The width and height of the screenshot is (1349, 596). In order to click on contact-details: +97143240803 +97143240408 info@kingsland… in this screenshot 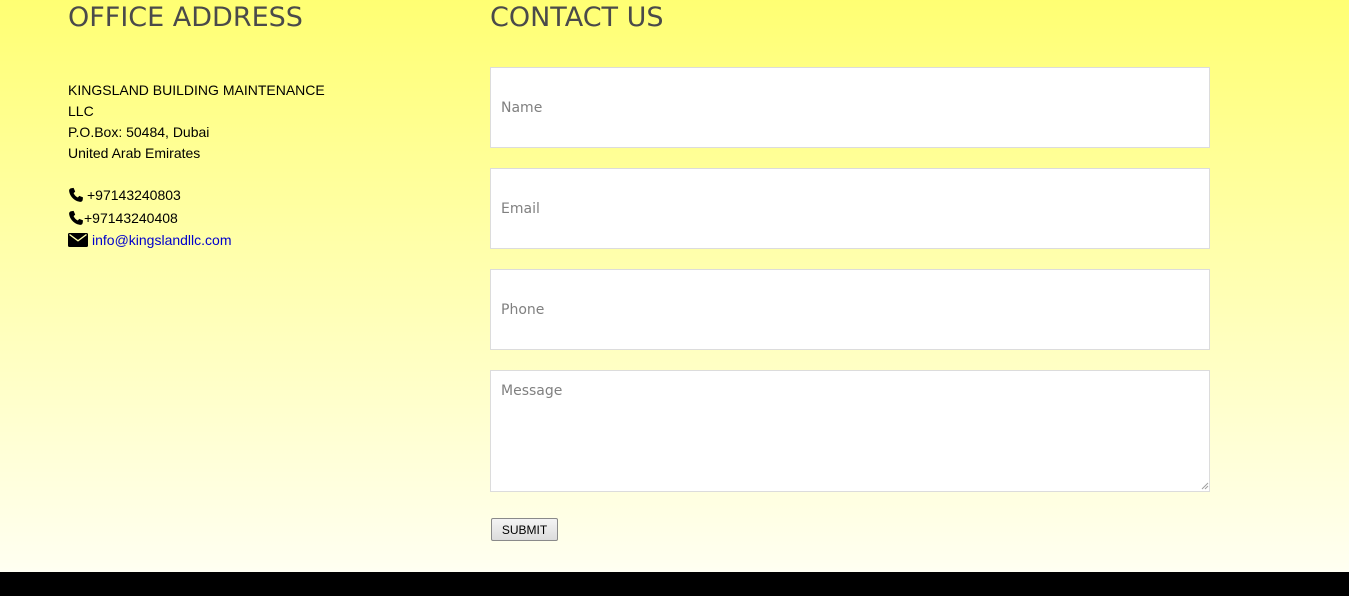, I will do `click(150, 218)`.